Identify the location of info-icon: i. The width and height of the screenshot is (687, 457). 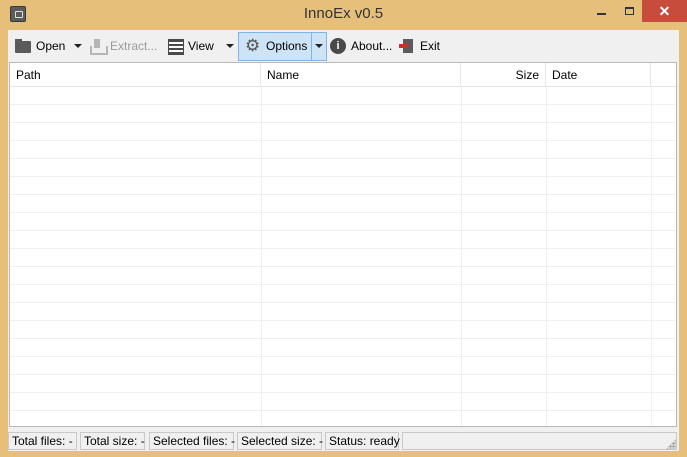
(338, 46).